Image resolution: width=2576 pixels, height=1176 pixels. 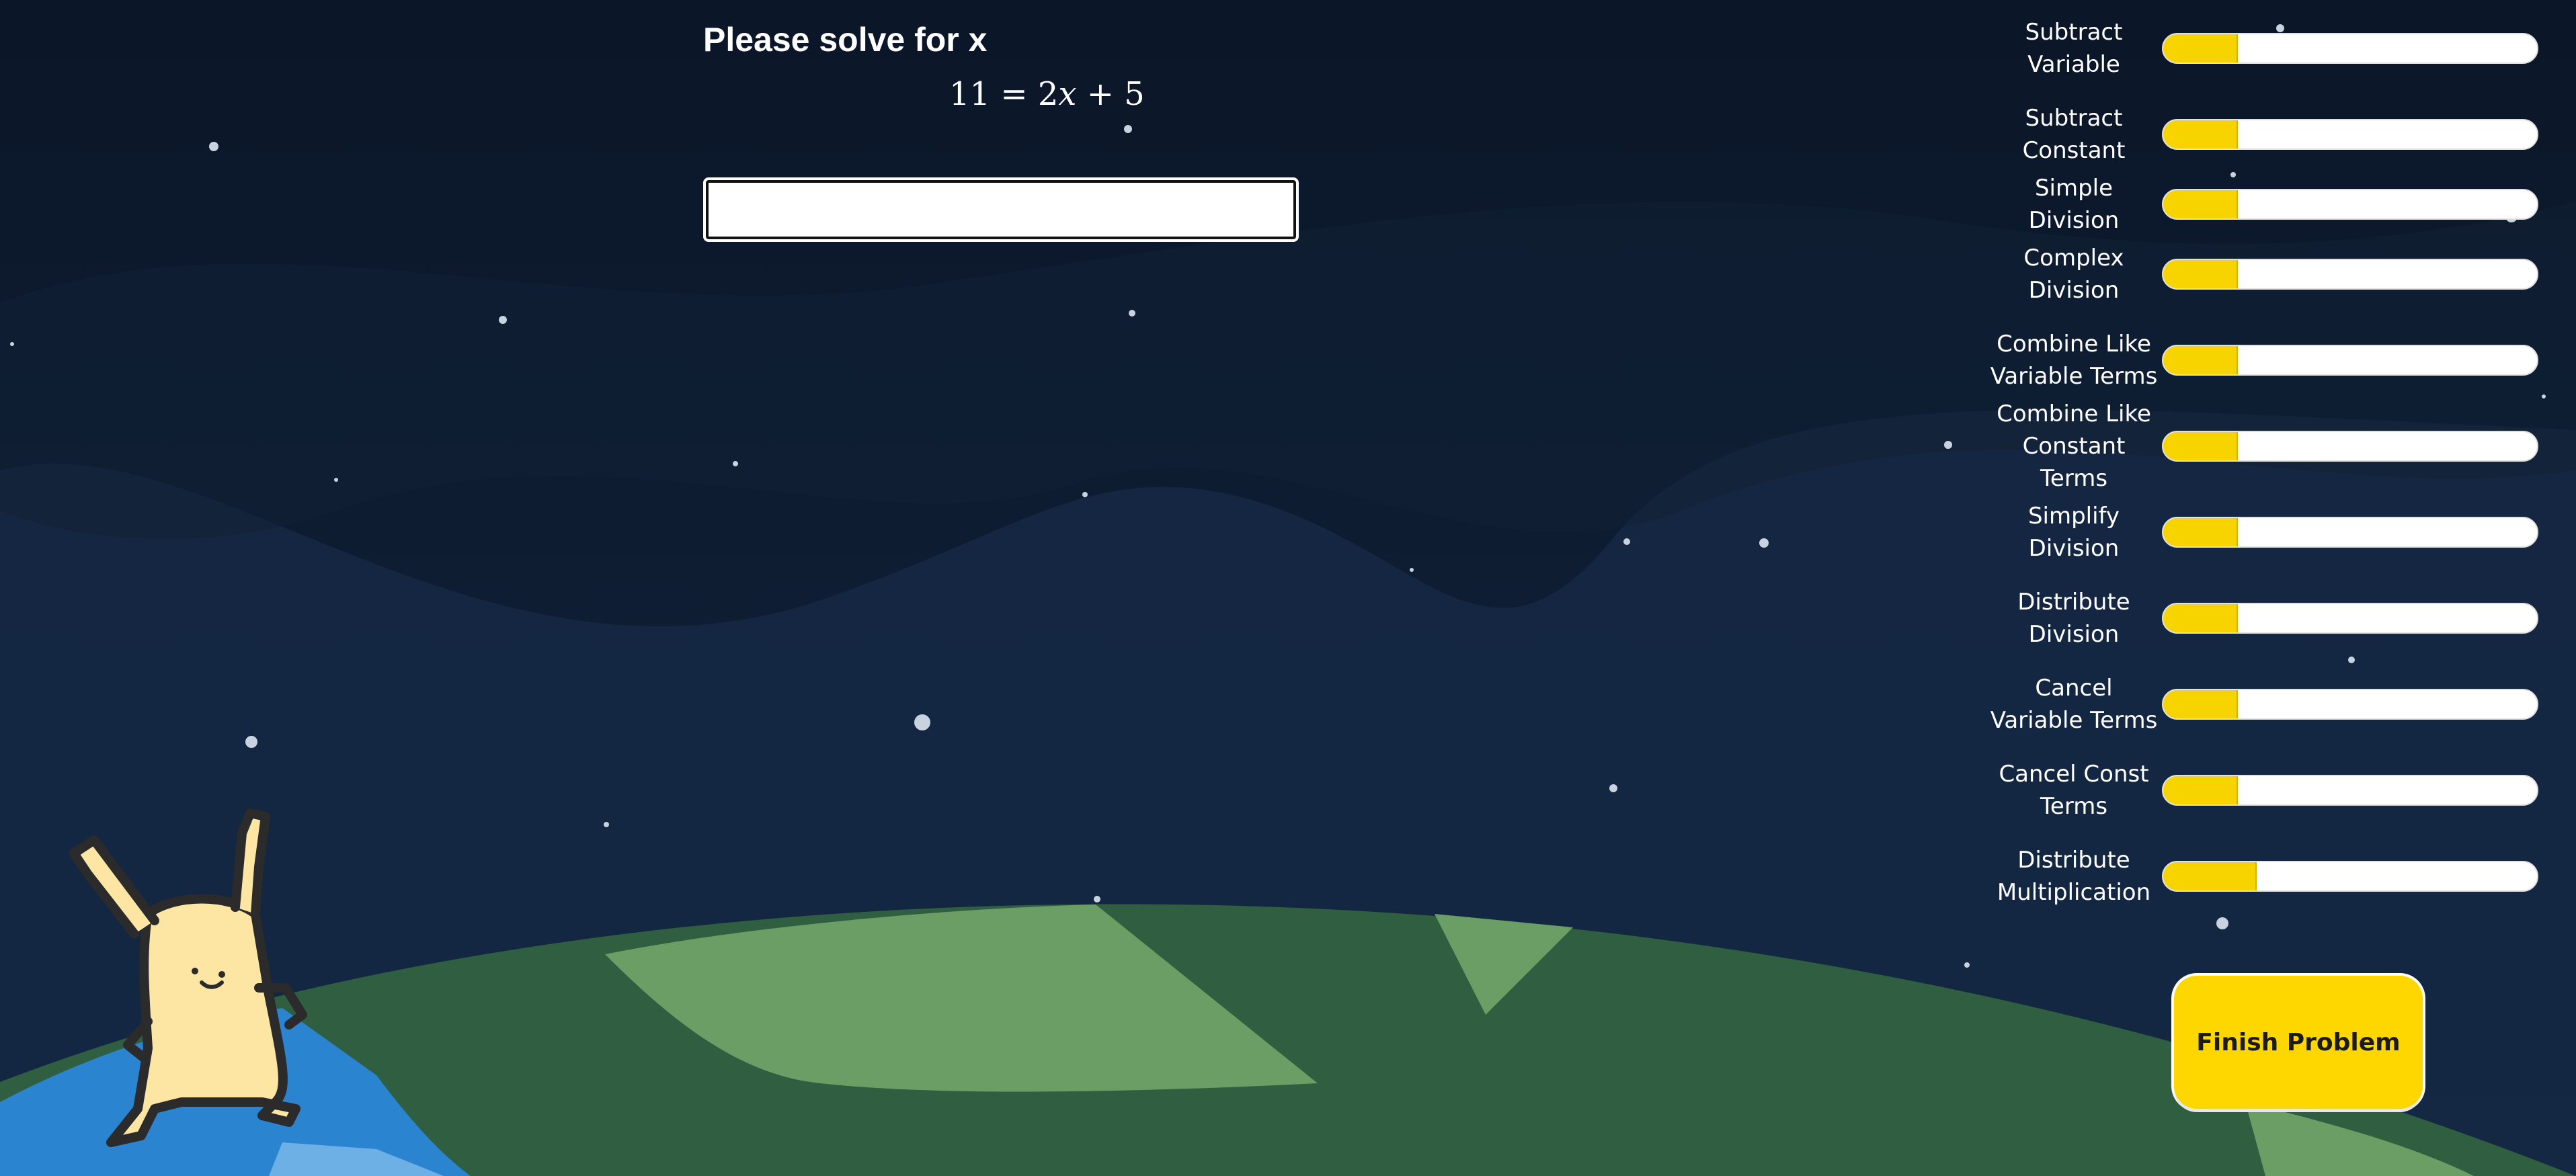 I want to click on skill-row: Cancel Variable Terms, so click(x=2272, y=704).